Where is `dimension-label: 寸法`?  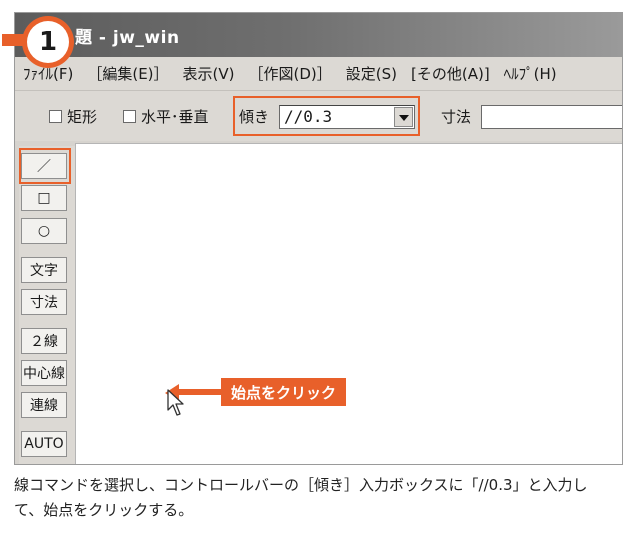 dimension-label: 寸法 is located at coordinates (456, 117).